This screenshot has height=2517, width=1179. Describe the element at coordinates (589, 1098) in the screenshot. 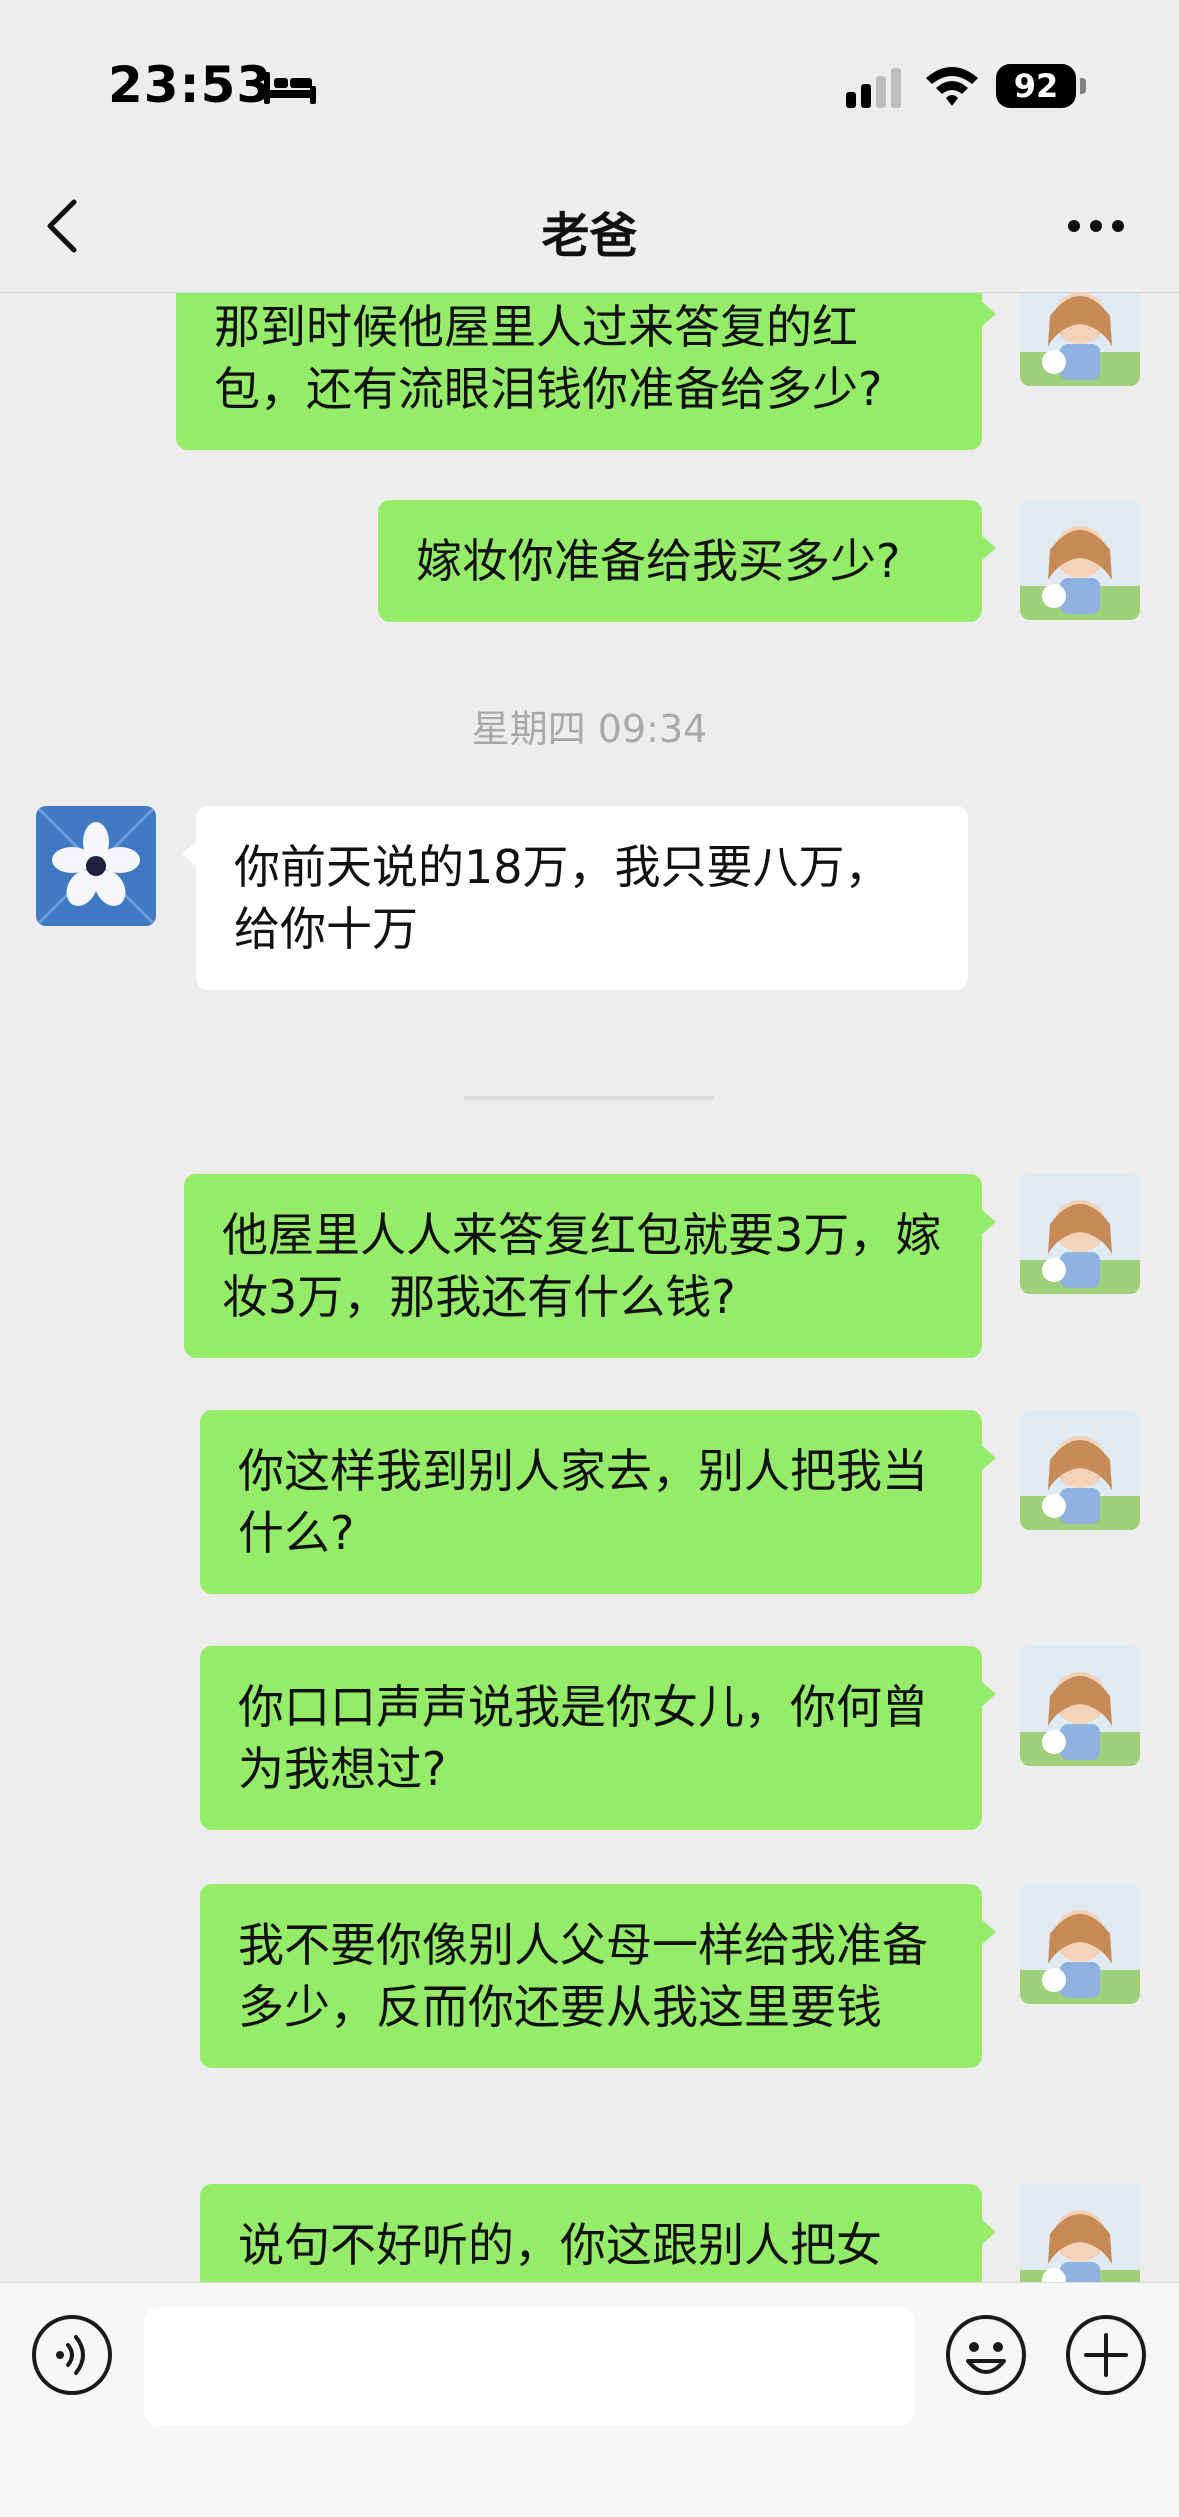

I see `system-notice-line` at that location.